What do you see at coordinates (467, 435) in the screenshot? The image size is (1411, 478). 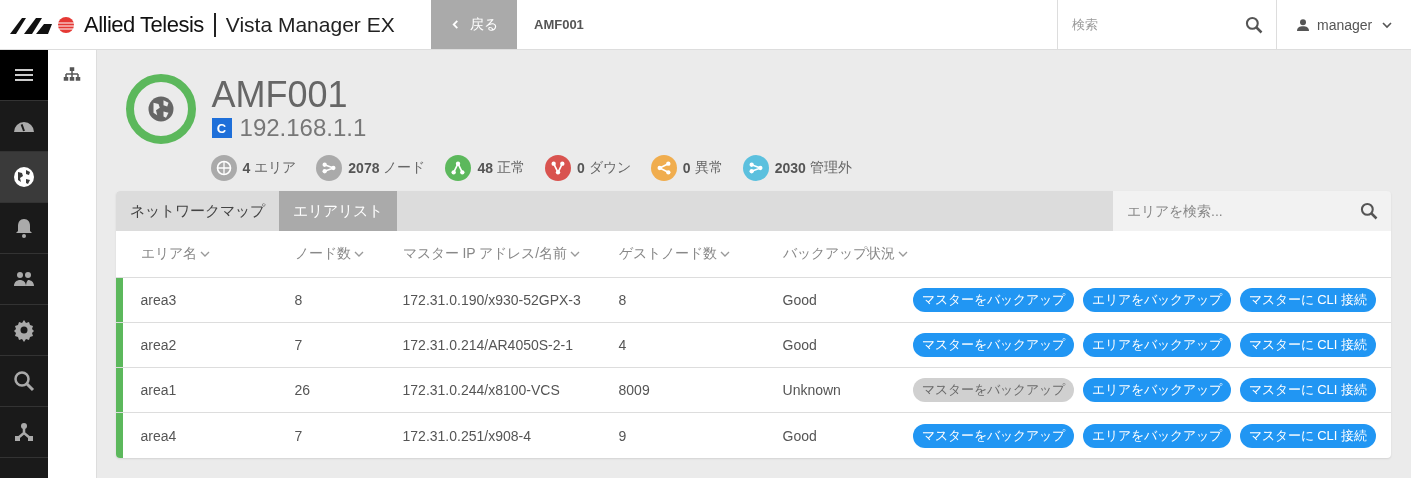 I see `table-cell-text: 172.31.0.251/x908-4` at bounding box center [467, 435].